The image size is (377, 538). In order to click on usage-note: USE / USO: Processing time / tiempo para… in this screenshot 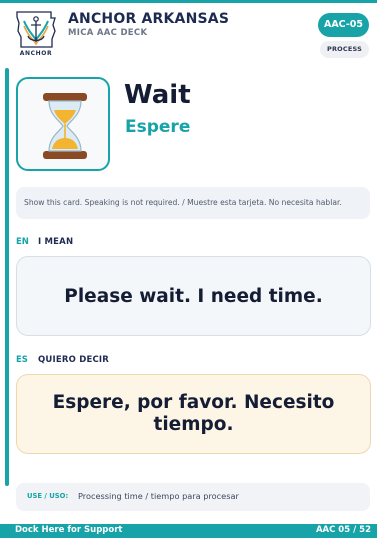, I will do `click(193, 497)`.